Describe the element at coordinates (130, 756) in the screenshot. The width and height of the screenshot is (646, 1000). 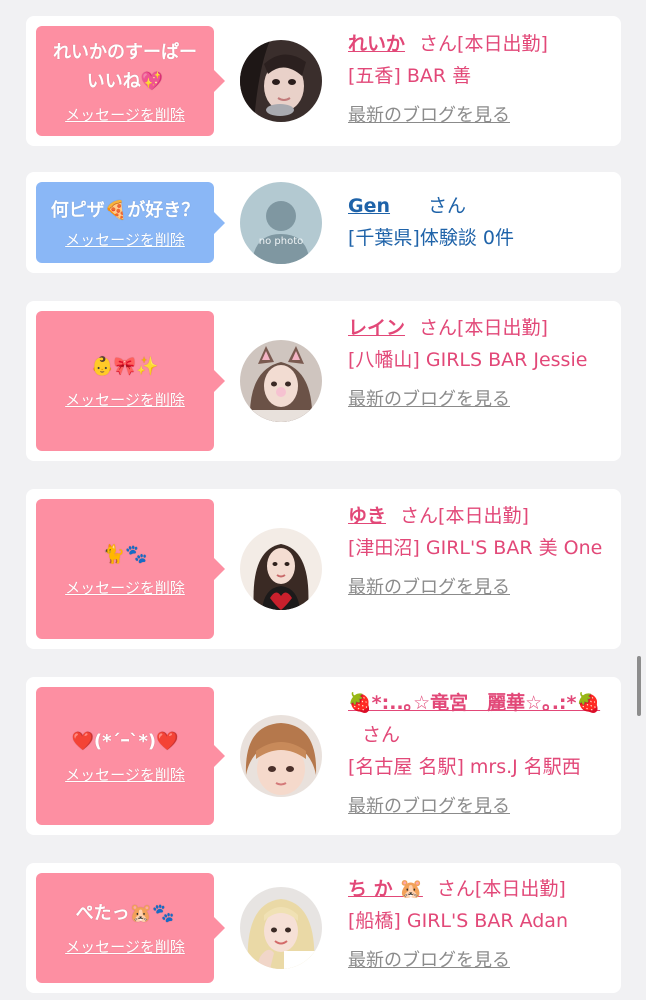
I see `message-bubble: ❤️(*´ｰ`*)❤️ メッセージを削除` at that location.